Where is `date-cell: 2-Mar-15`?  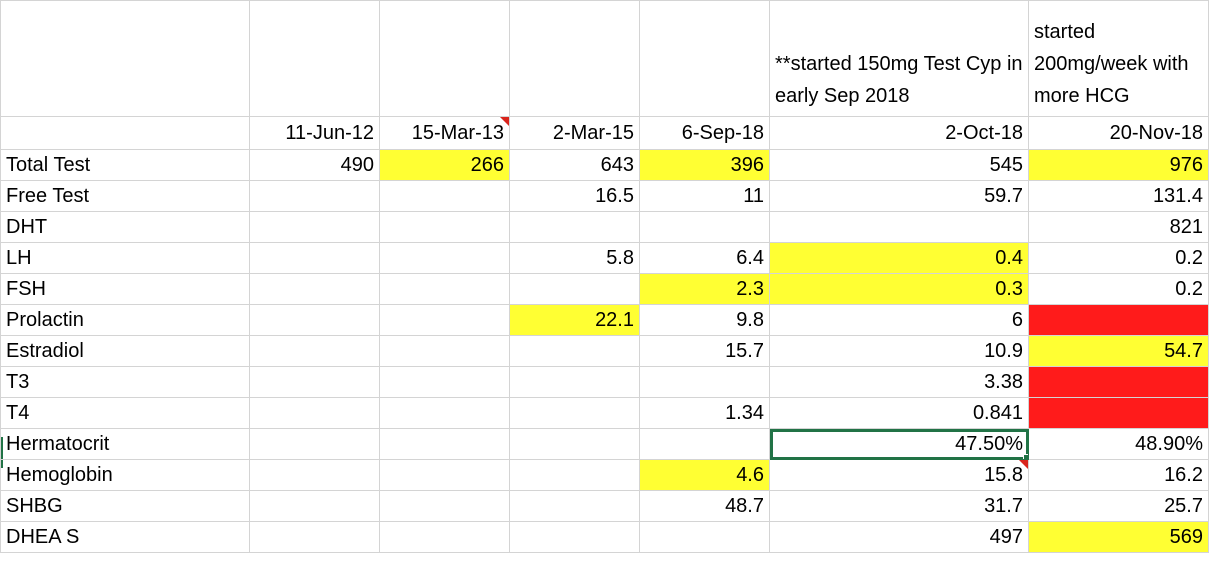
date-cell: 2-Mar-15 is located at coordinates (574, 133).